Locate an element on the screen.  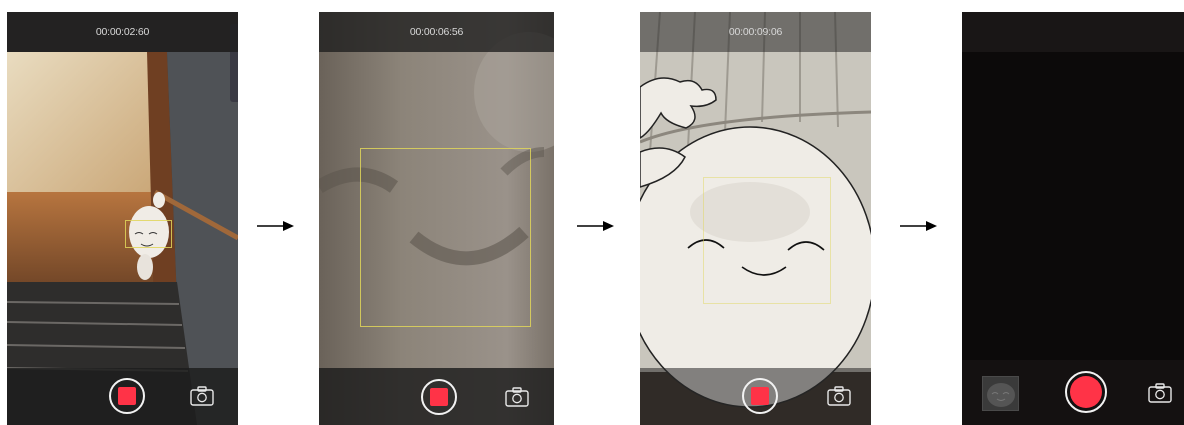
top-bar: 00:00:09:06 is located at coordinates (755, 32).